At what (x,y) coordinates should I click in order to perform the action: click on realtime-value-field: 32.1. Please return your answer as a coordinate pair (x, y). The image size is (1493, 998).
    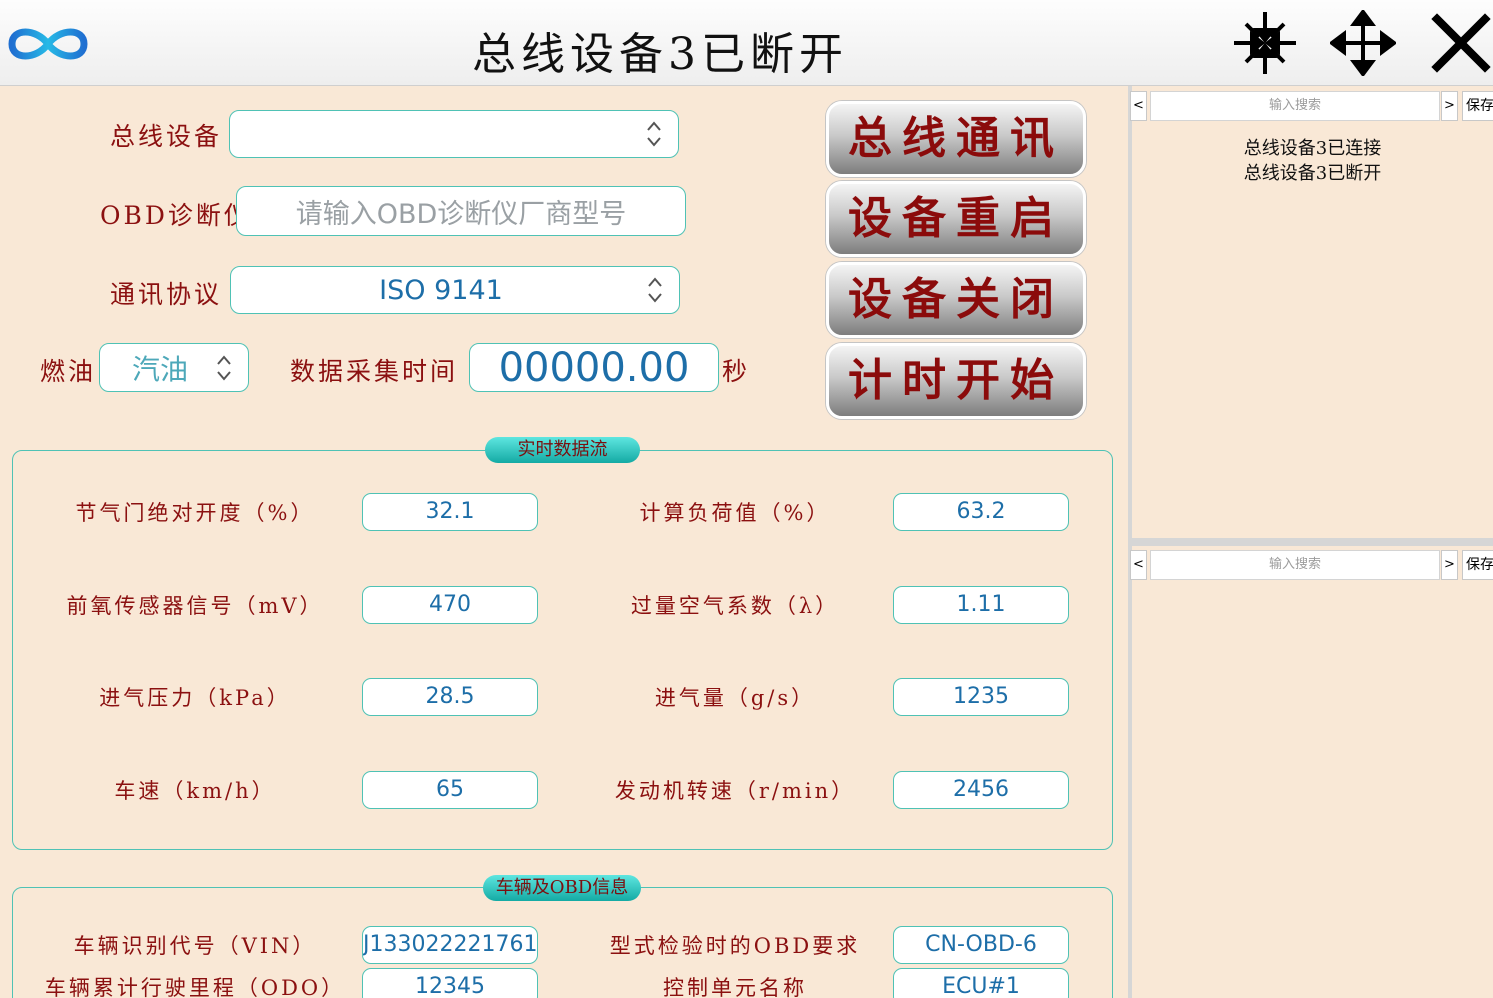
    Looking at the image, I should click on (450, 512).